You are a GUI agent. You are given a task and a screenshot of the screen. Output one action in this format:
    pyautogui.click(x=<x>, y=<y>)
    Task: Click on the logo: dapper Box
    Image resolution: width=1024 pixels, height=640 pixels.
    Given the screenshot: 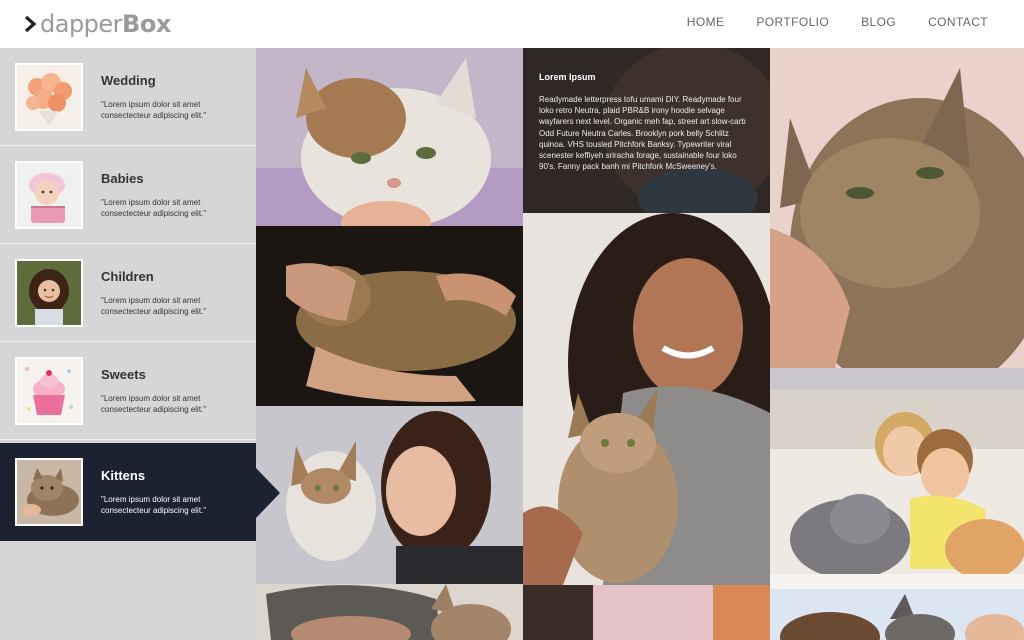 What is the action you would take?
    pyautogui.click(x=96, y=24)
    